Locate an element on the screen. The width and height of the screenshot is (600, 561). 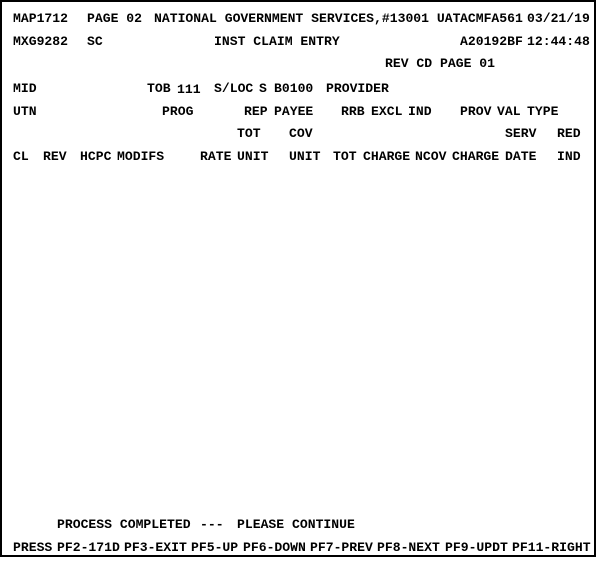
tob-label: TOB is located at coordinates (159, 88).